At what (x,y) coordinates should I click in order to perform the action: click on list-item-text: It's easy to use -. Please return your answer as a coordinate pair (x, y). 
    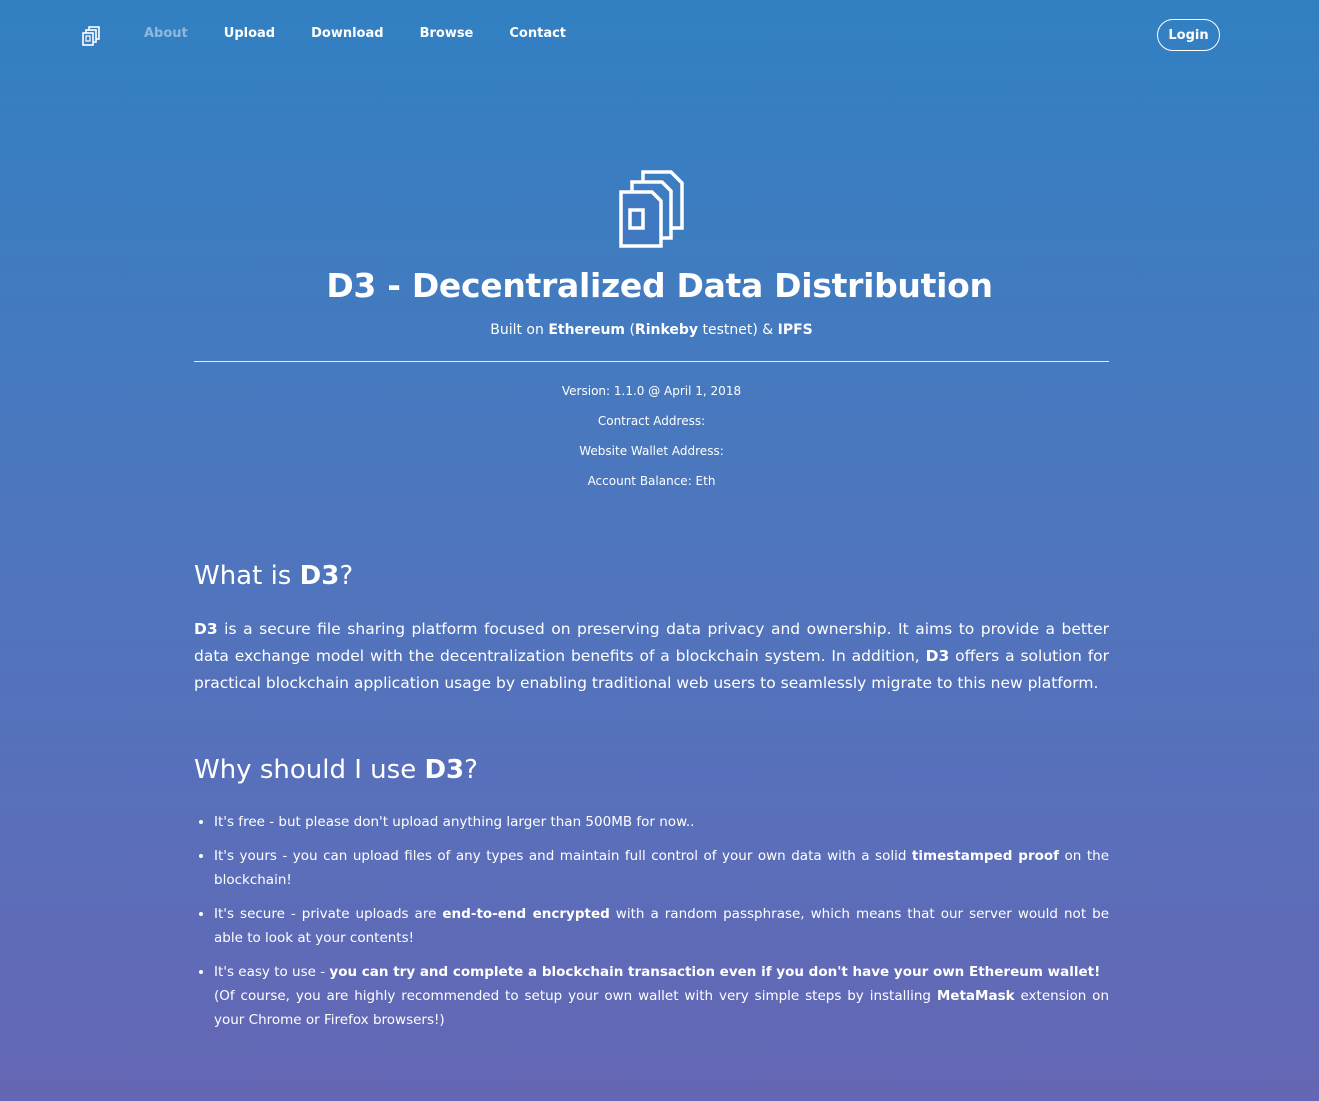
    Looking at the image, I should click on (272, 972).